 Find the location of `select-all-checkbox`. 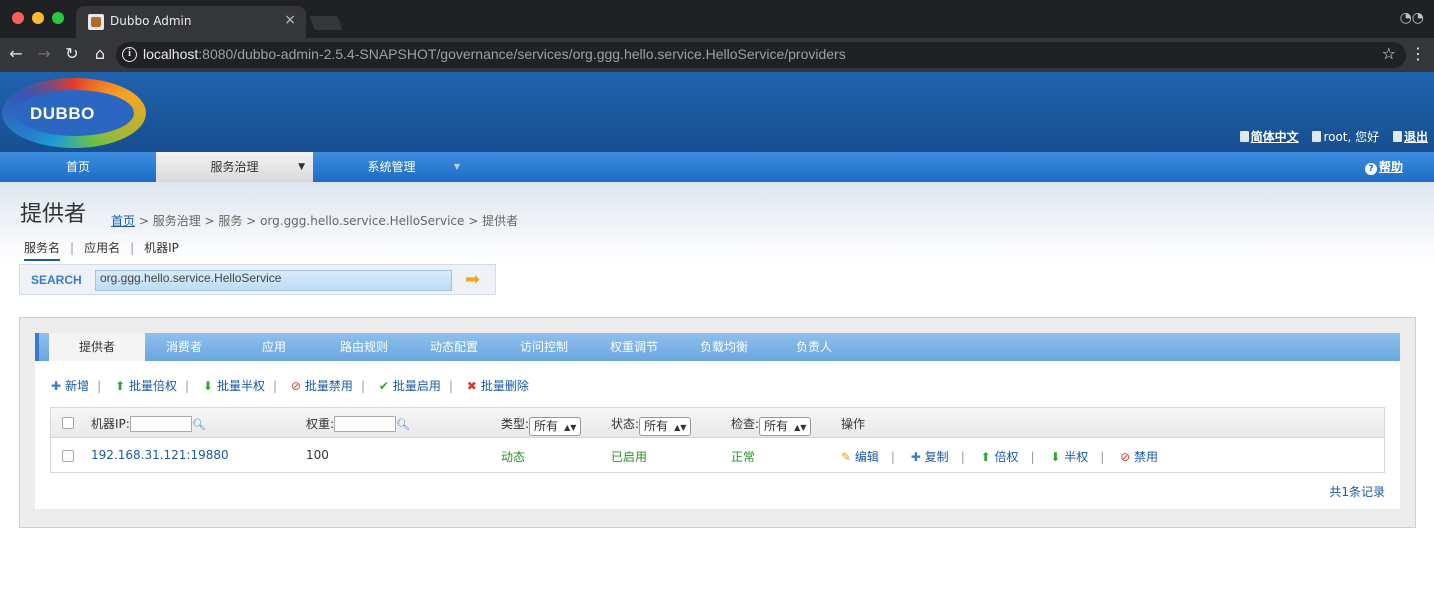

select-all-checkbox is located at coordinates (68, 423).